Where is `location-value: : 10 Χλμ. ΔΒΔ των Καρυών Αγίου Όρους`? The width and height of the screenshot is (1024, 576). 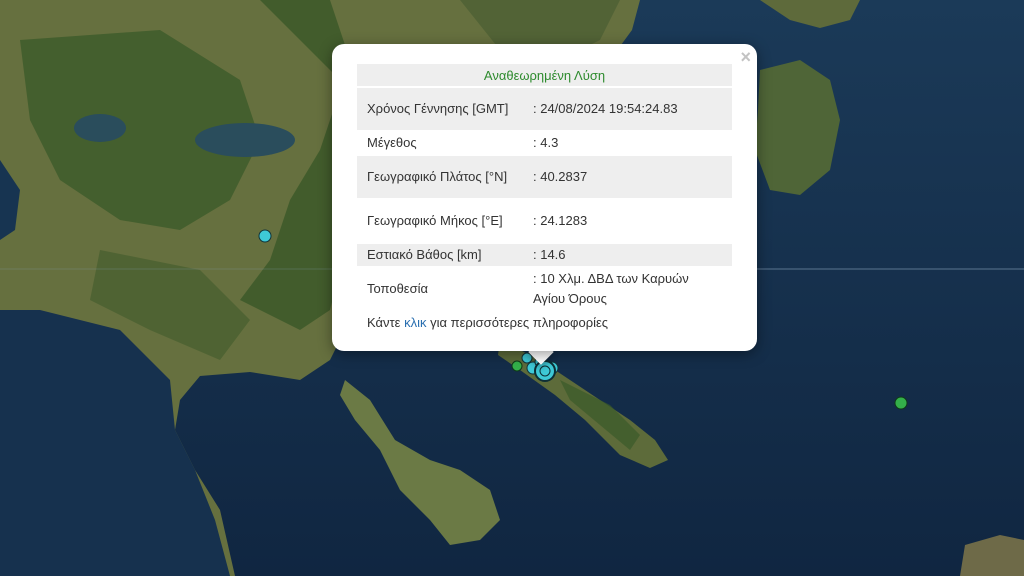 location-value: : 10 Χλμ. ΔΒΔ των Καρυών Αγίου Όρους is located at coordinates (627, 289).